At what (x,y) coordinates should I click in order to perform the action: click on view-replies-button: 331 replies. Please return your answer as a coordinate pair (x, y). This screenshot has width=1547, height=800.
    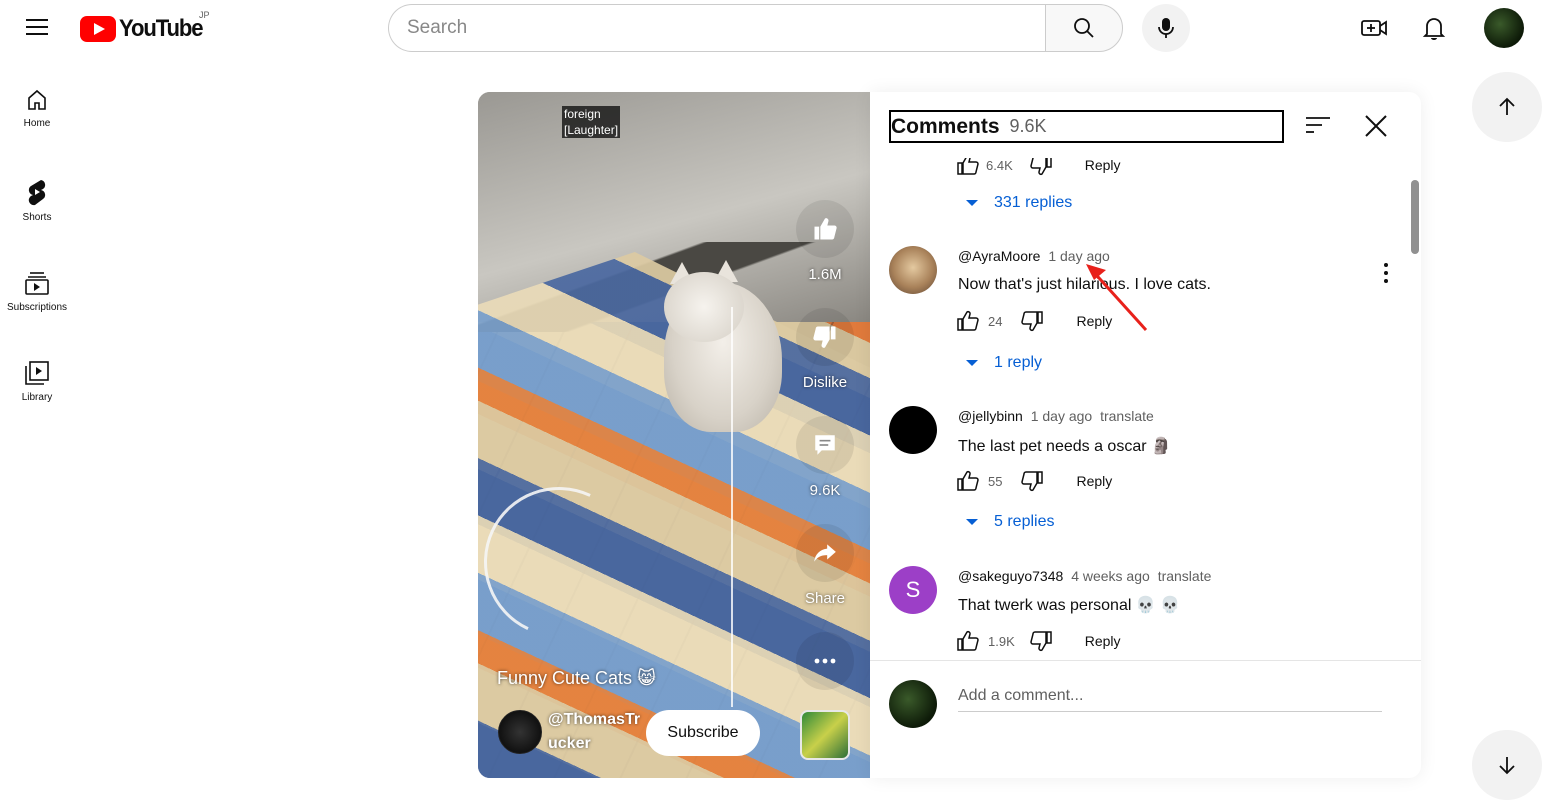
    Looking at the image, I should click on (1019, 203).